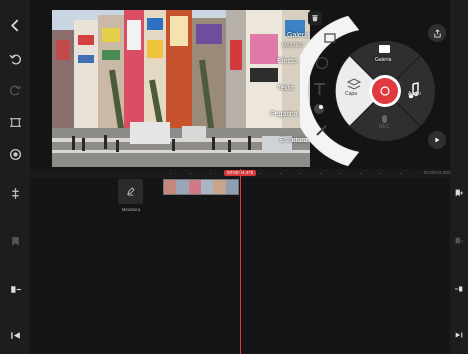 The height and width of the screenshot is (354, 468). What do you see at coordinates (285, 88) in the screenshot?
I see `menu-item-texto: Texto` at bounding box center [285, 88].